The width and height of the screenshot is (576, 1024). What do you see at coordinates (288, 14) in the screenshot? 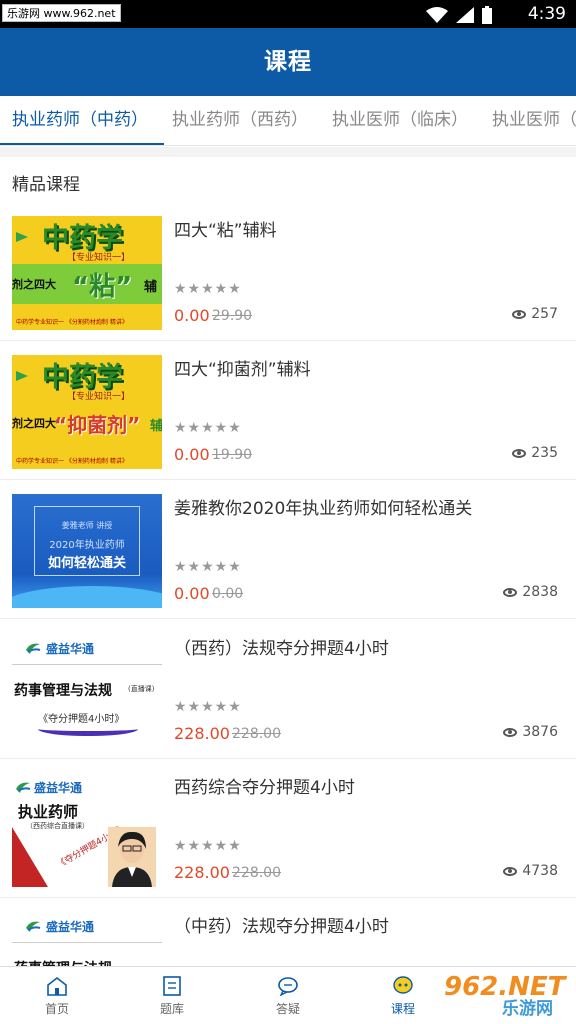
I see `status-bar: 乐游网 www.962.net 4:39` at bounding box center [288, 14].